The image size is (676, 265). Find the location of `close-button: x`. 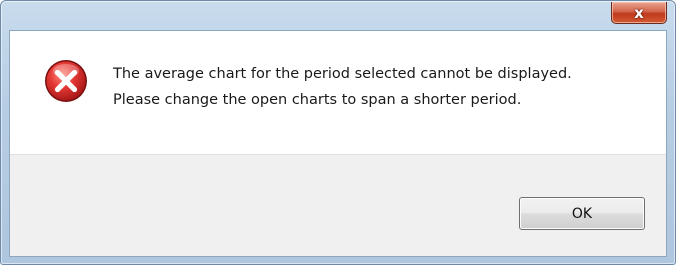

close-button: x is located at coordinates (639, 13).